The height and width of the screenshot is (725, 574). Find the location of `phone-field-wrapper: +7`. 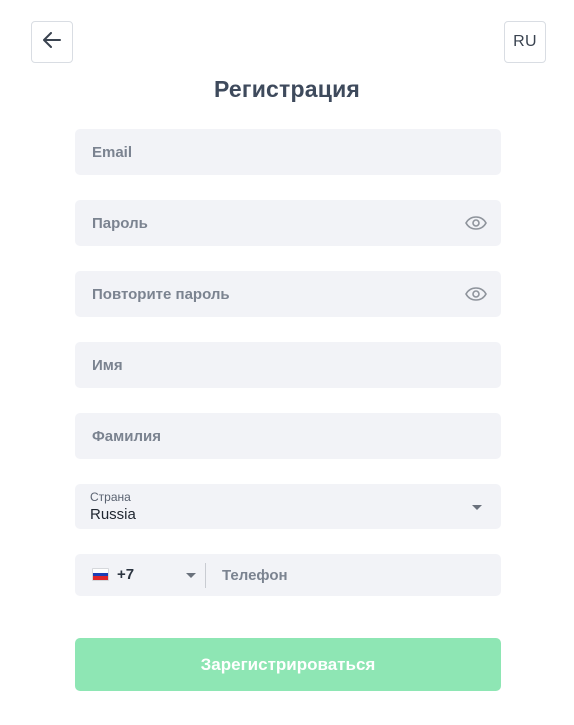

phone-field-wrapper: +7 is located at coordinates (288, 575).